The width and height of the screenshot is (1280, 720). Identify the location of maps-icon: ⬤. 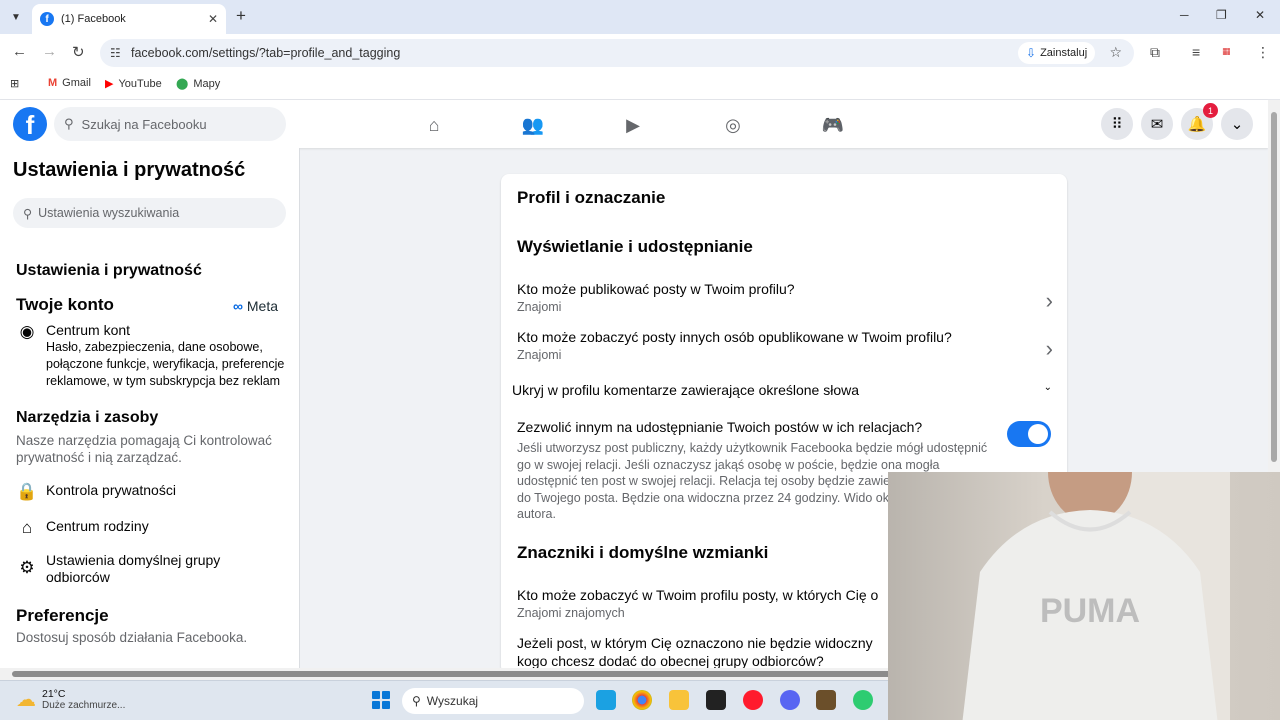
(182, 84).